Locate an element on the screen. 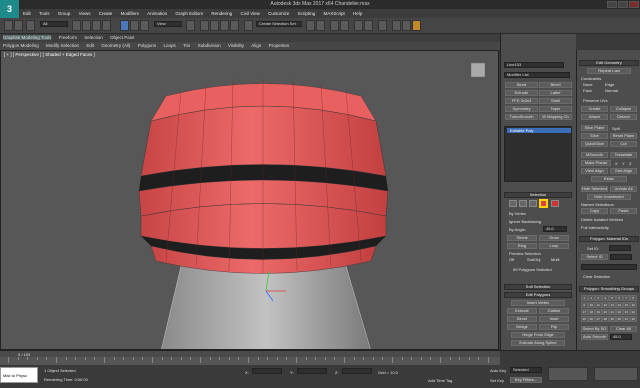 The height and width of the screenshot is (388, 640). percent-snap-icon is located at coordinates (224, 25).